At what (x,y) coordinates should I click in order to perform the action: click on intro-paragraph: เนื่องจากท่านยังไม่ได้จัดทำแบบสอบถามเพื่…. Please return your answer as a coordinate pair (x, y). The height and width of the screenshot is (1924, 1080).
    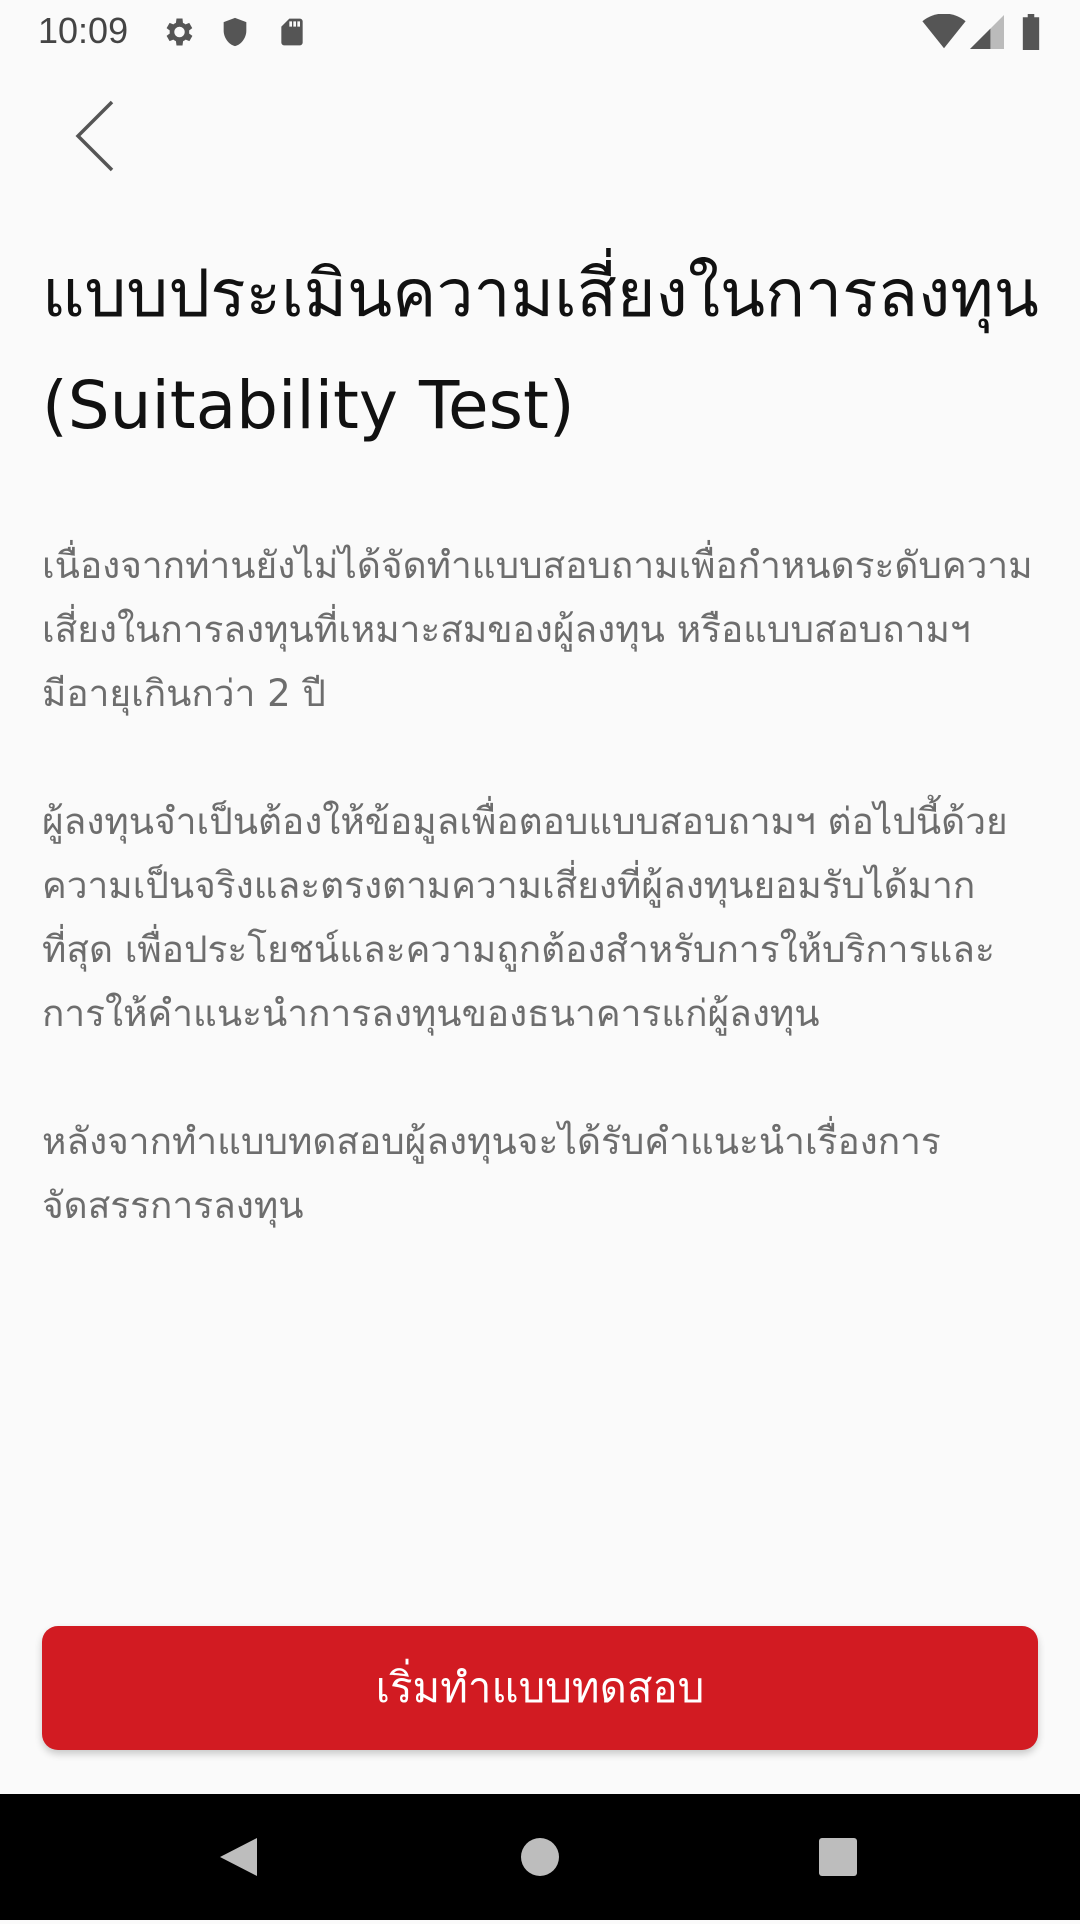
    Looking at the image, I should click on (537, 629).